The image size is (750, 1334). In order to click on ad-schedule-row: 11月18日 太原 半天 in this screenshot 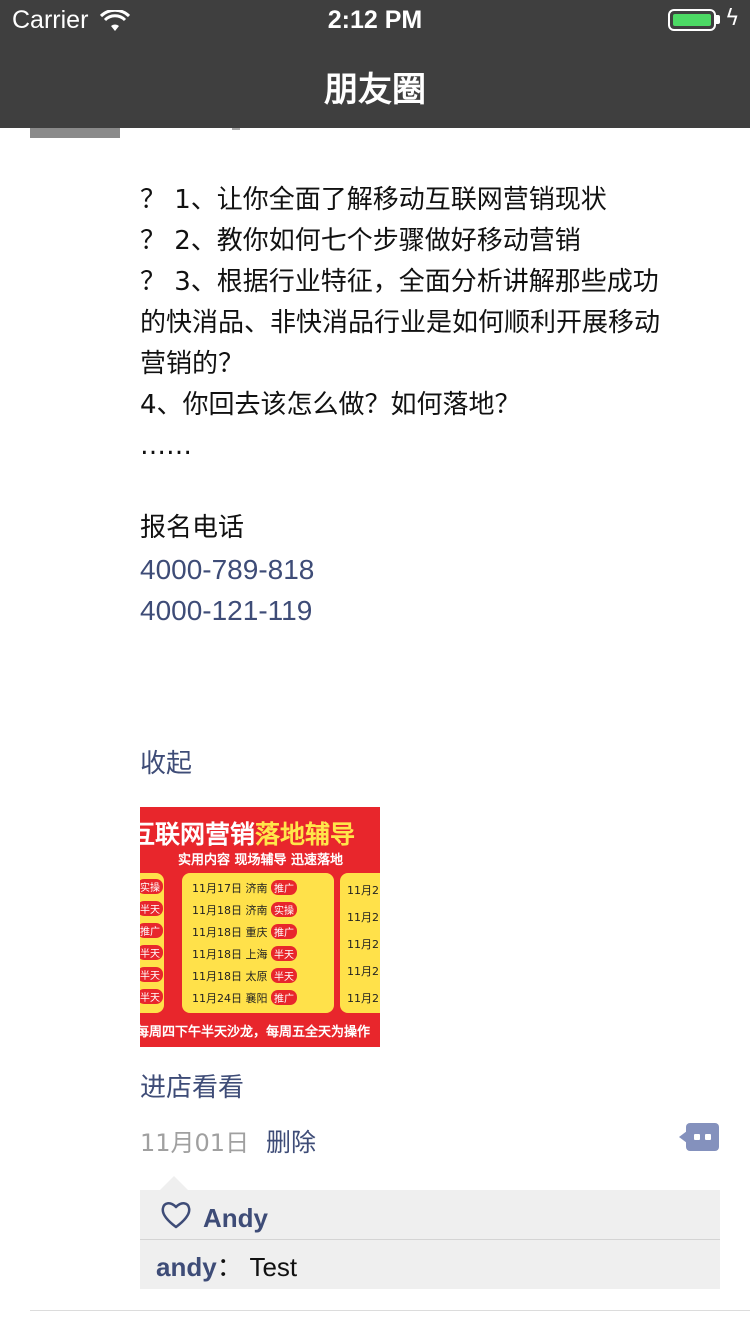, I will do `click(244, 976)`.